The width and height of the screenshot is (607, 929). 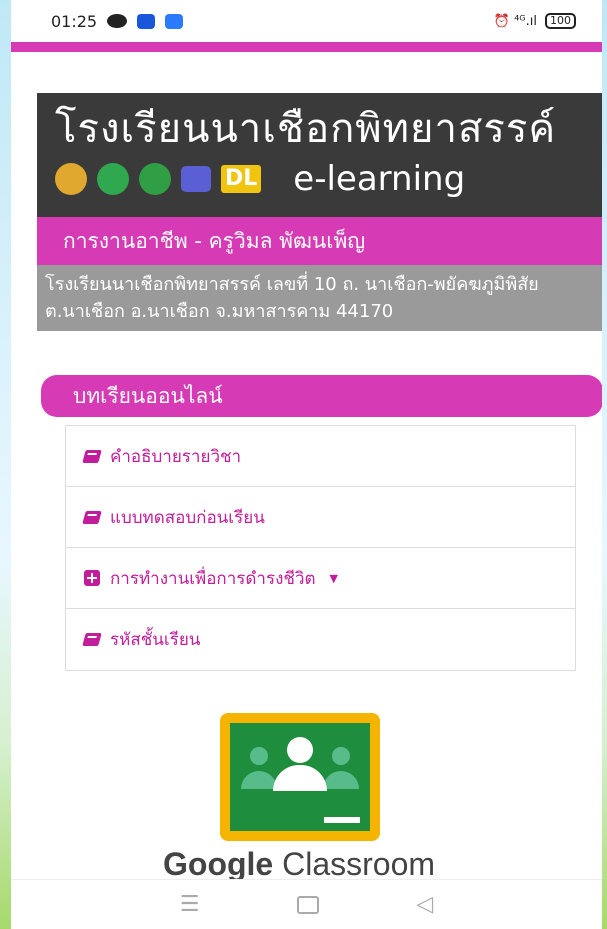 I want to click on elearning-tagline: e-learning, so click(x=379, y=179).